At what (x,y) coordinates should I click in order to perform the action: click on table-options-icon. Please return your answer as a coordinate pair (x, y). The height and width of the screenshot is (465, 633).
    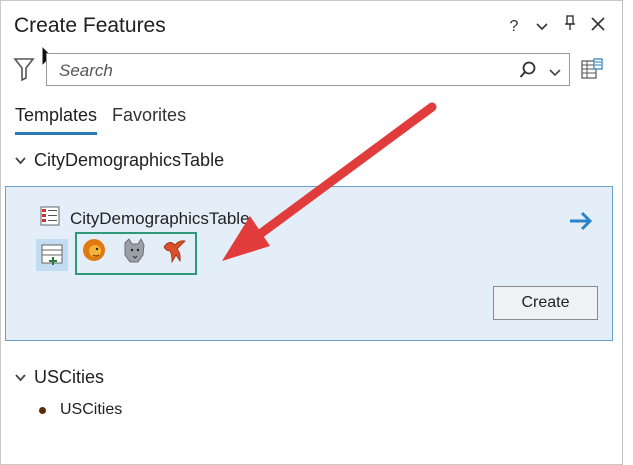
    Looking at the image, I should click on (592, 71).